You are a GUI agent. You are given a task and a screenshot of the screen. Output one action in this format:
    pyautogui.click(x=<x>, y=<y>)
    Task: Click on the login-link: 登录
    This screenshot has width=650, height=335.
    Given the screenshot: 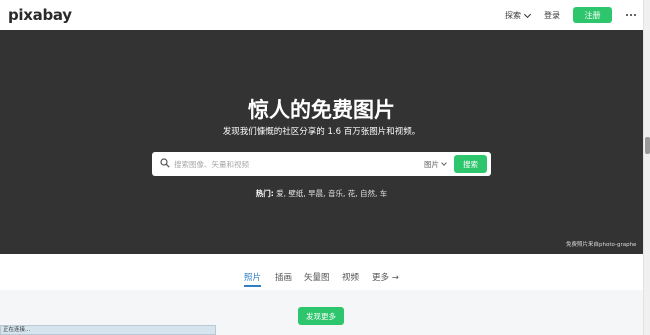 What is the action you would take?
    pyautogui.click(x=552, y=15)
    